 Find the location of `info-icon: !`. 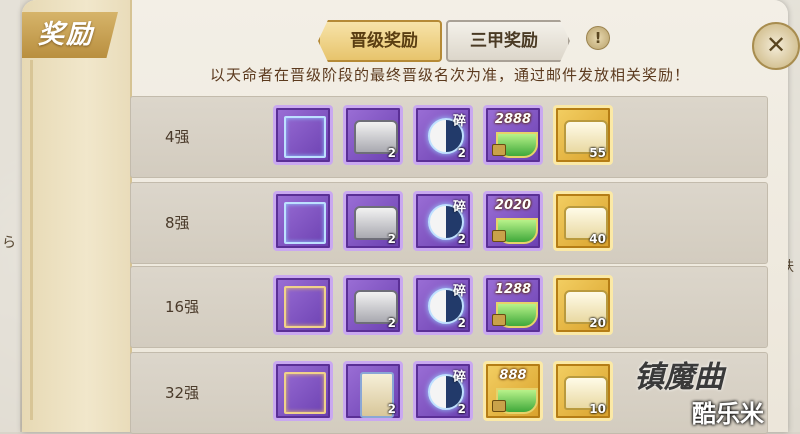

info-icon: ! is located at coordinates (598, 38).